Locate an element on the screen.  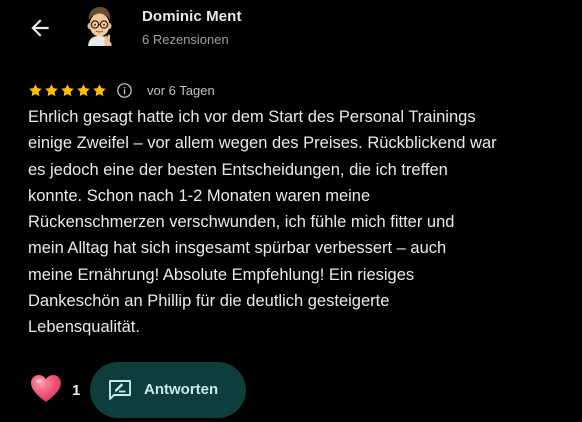
avatar is located at coordinates (99, 26).